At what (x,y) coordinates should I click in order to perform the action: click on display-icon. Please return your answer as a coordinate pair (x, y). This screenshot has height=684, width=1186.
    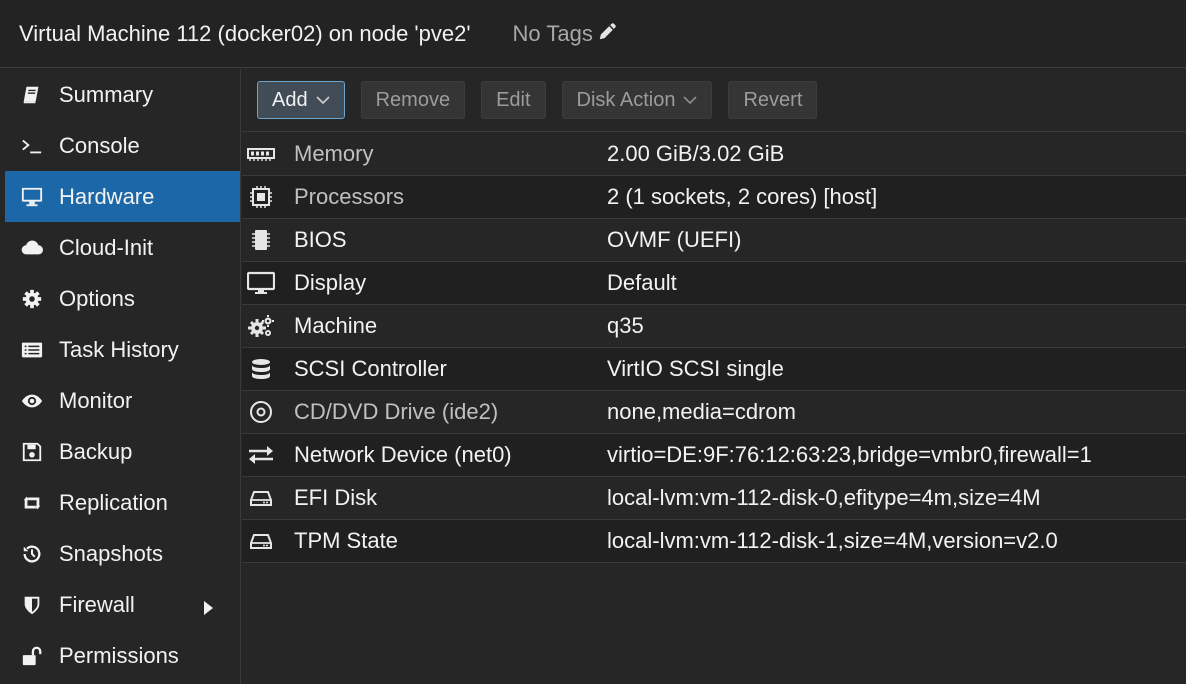
    Looking at the image, I should click on (267, 283).